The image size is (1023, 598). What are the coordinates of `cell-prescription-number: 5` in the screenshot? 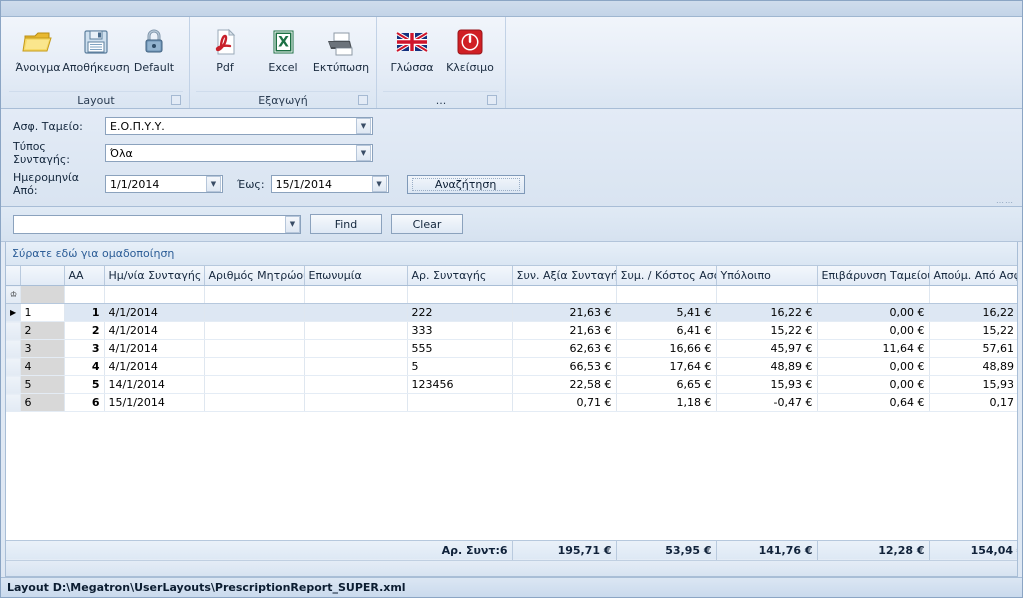 It's located at (460, 366).